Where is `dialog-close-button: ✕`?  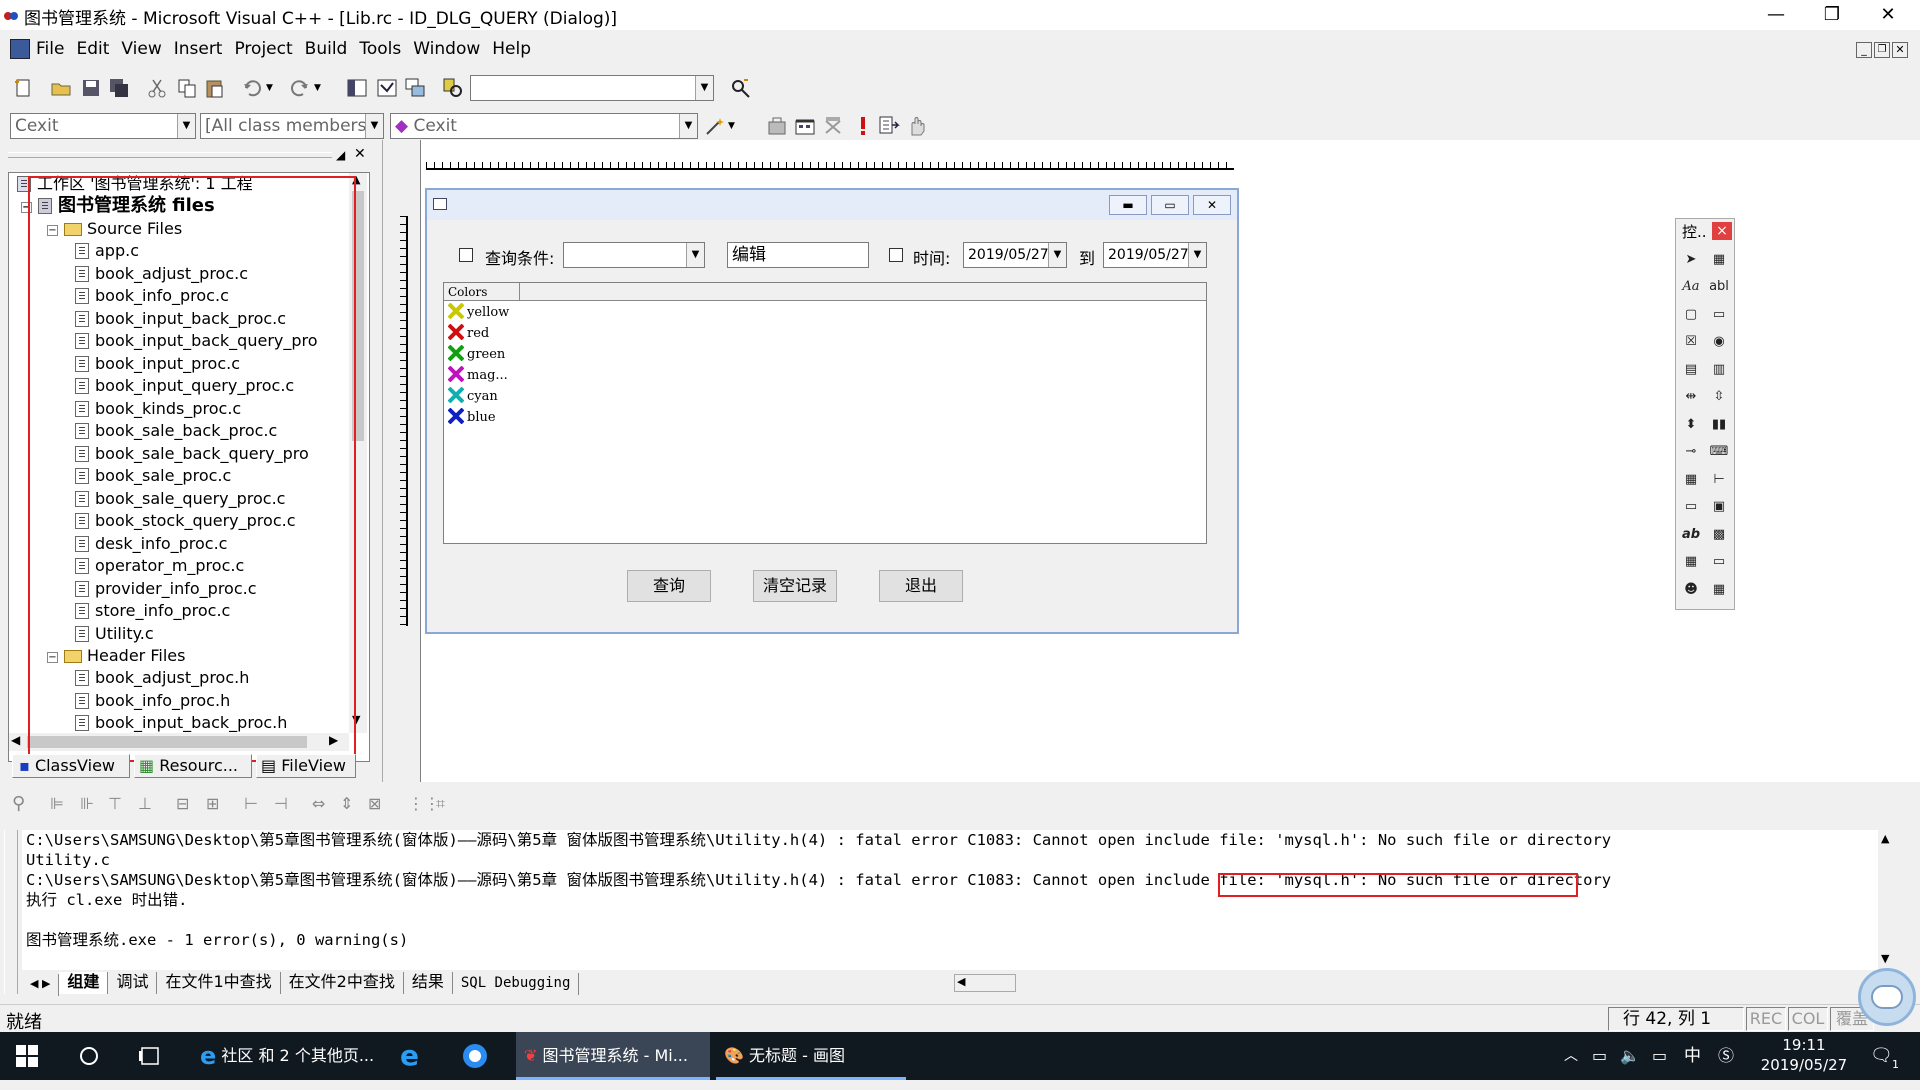
dialog-close-button: ✕ is located at coordinates (1212, 205).